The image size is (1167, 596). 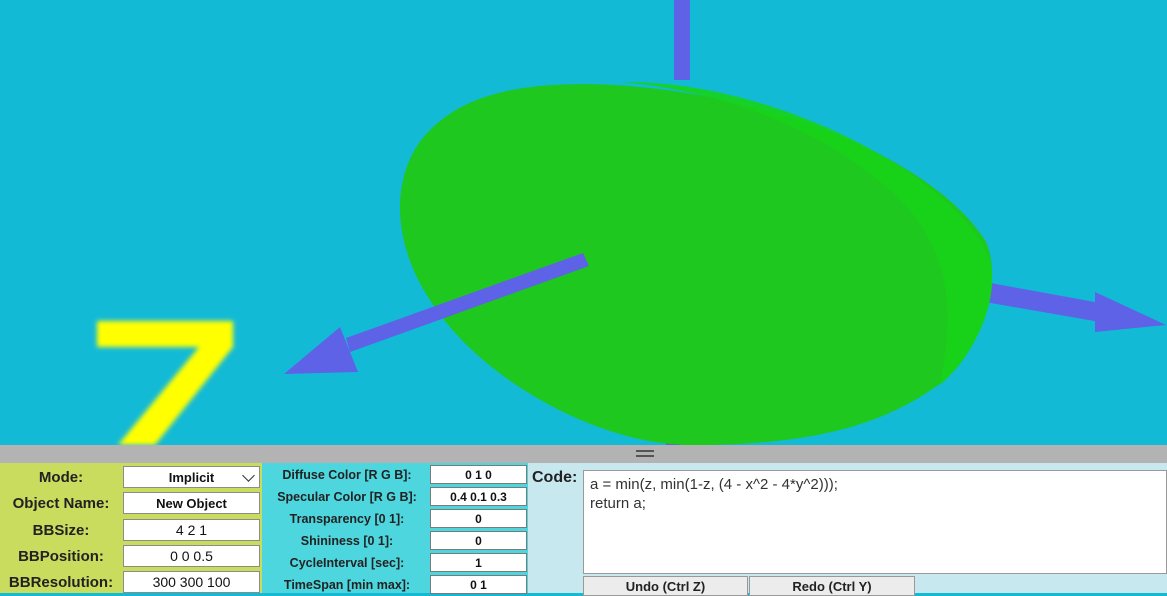 What do you see at coordinates (321, 350) in the screenshot?
I see `y-axis-arrowhead` at bounding box center [321, 350].